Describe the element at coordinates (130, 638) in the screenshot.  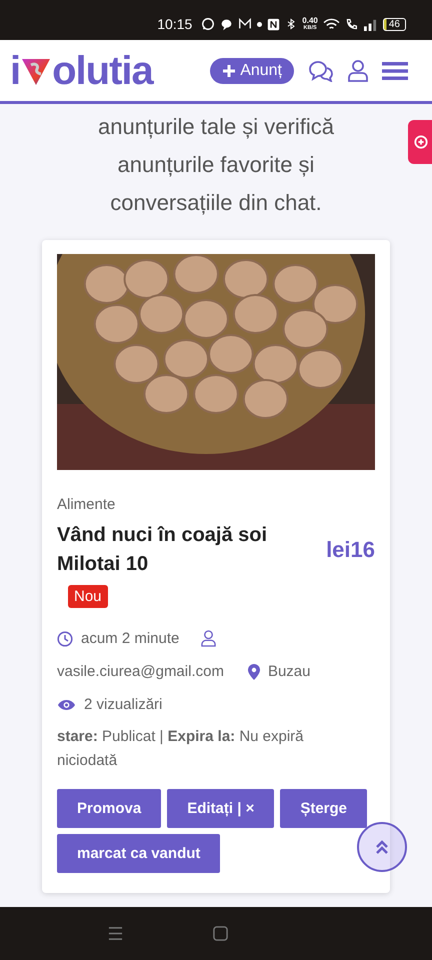
I see `posted-time: acum 2 minute` at that location.